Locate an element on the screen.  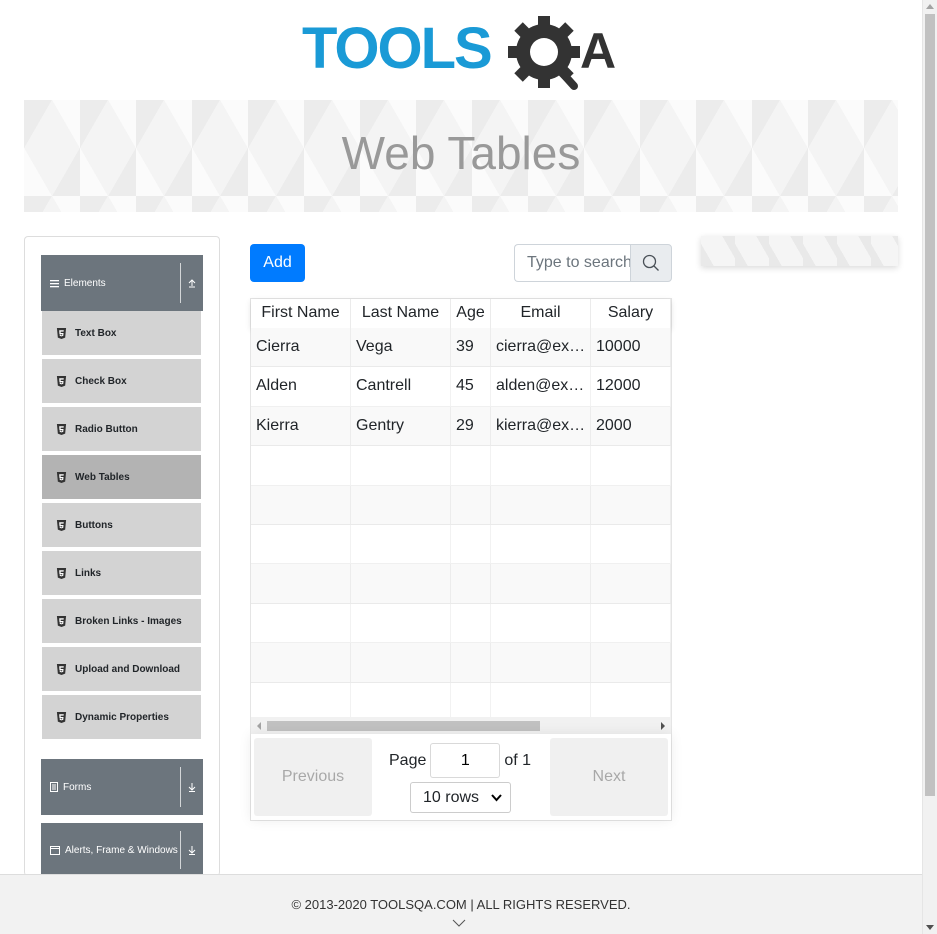
sidebar-item-check-box: Check Box is located at coordinates (121, 382).